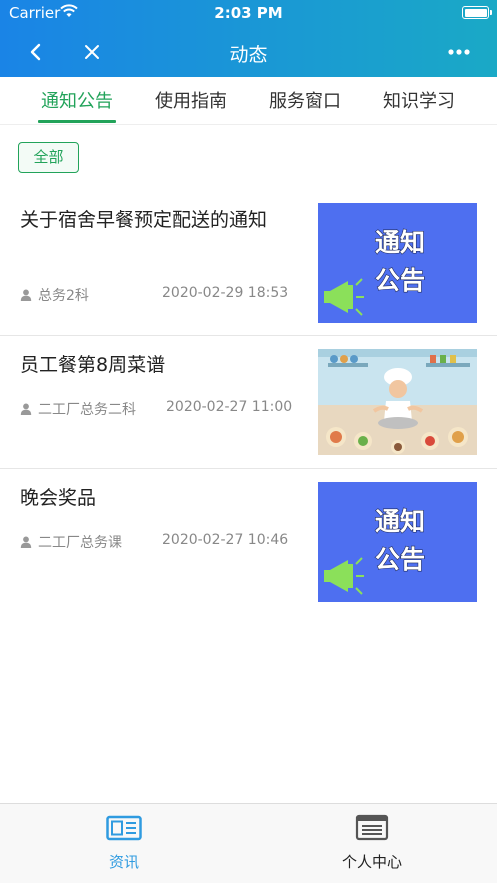  Describe the element at coordinates (372, 827) in the screenshot. I see `list-card-icon` at that location.